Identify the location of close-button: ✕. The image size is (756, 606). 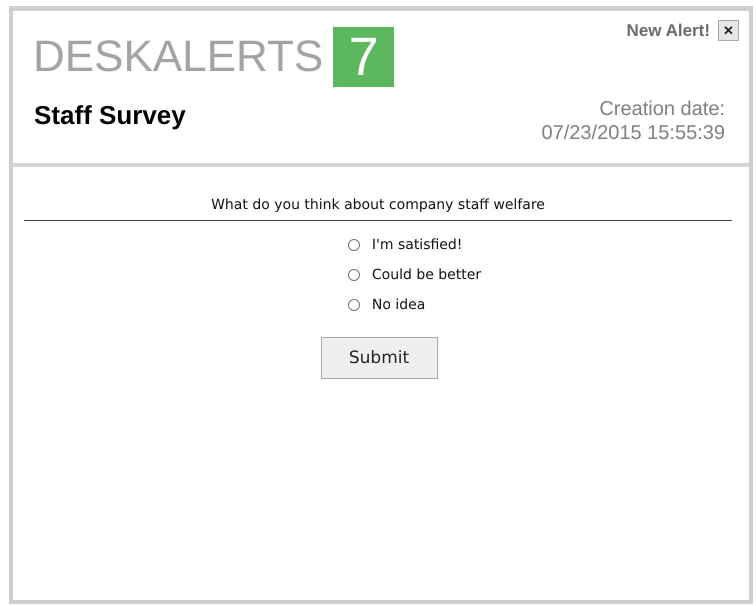
(728, 30).